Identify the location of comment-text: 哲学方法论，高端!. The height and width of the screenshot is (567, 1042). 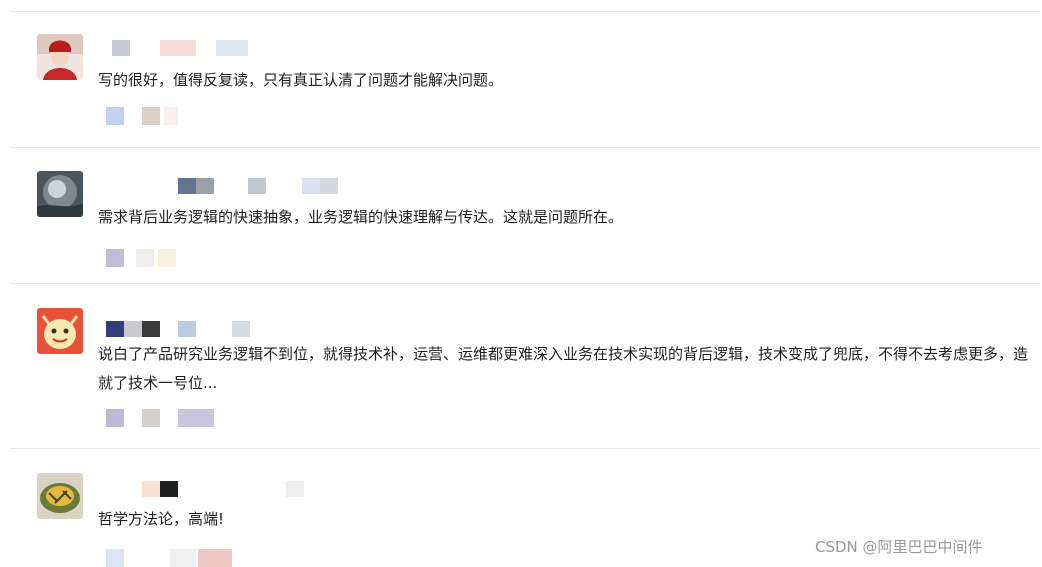
(161, 519).